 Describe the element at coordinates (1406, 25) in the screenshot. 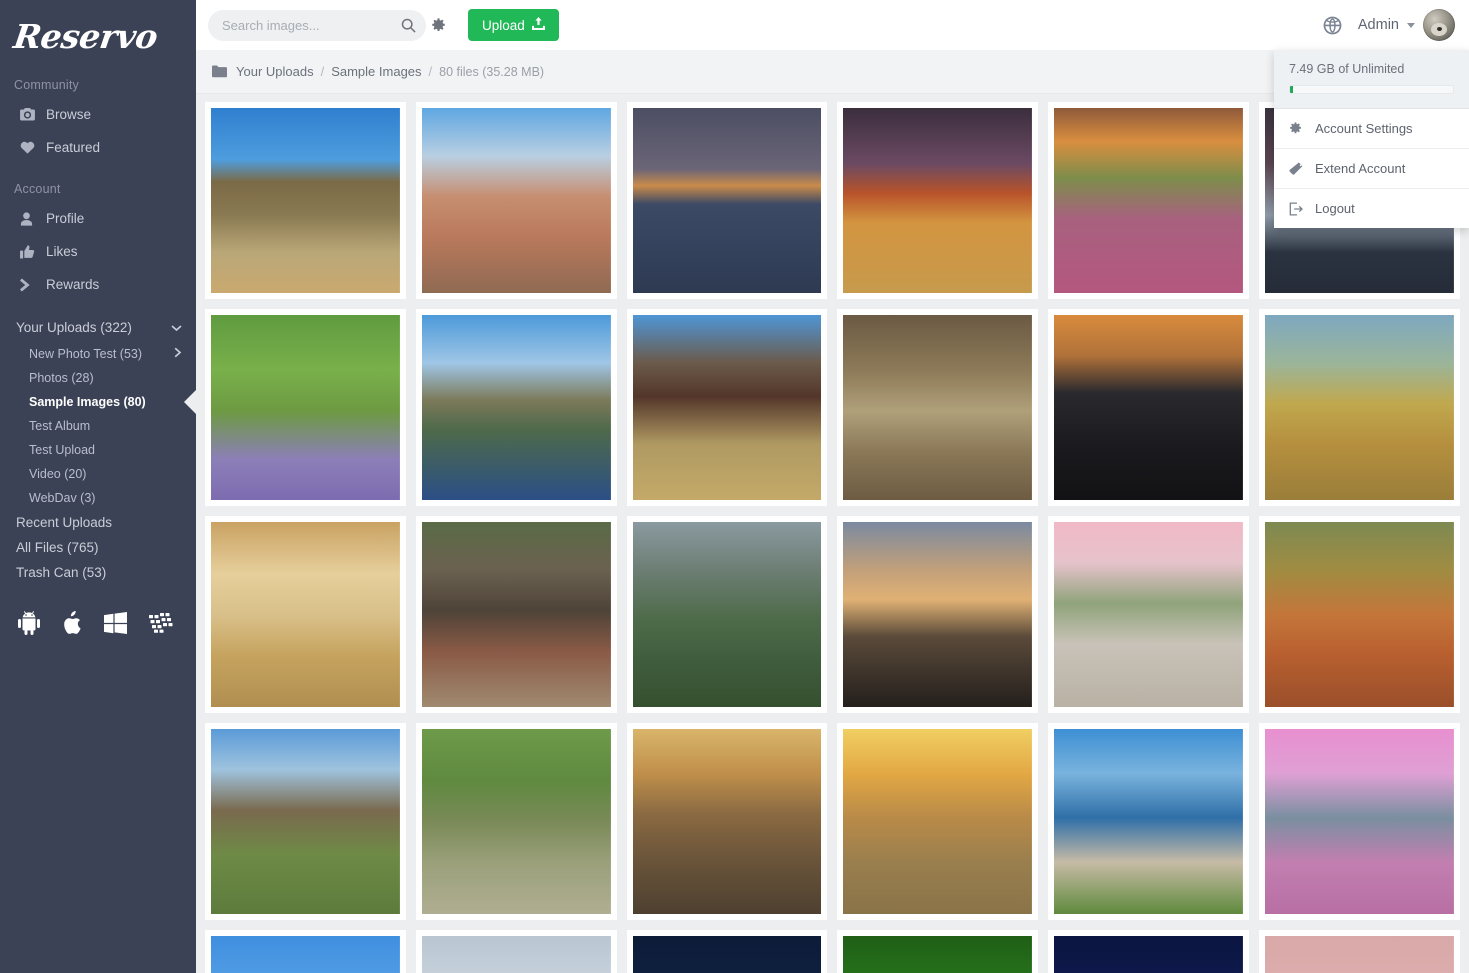

I see `user-menu-toggle: Admin` at that location.